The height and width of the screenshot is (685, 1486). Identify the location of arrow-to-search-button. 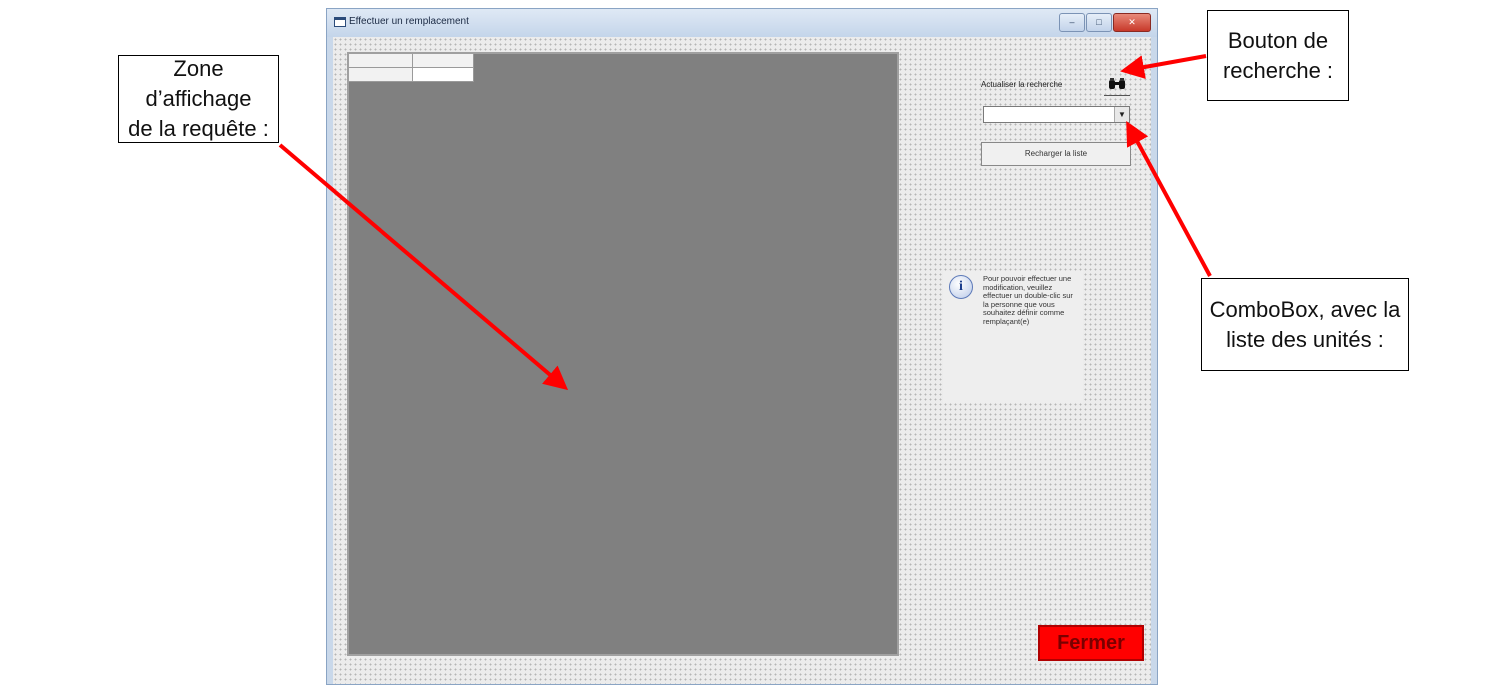
(1163, 66).